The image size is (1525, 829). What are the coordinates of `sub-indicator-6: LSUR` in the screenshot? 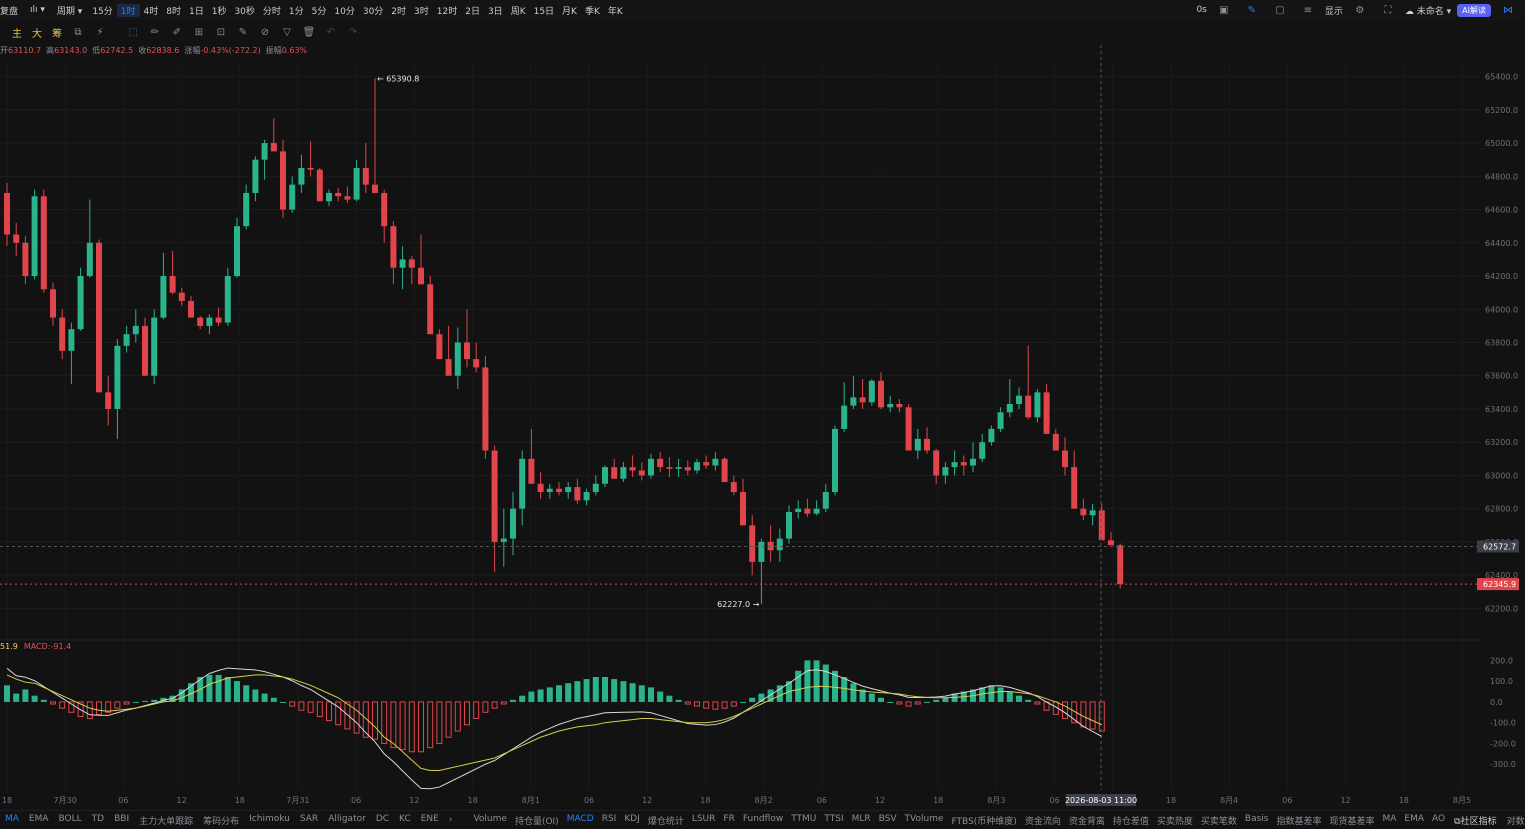 It's located at (704, 820).